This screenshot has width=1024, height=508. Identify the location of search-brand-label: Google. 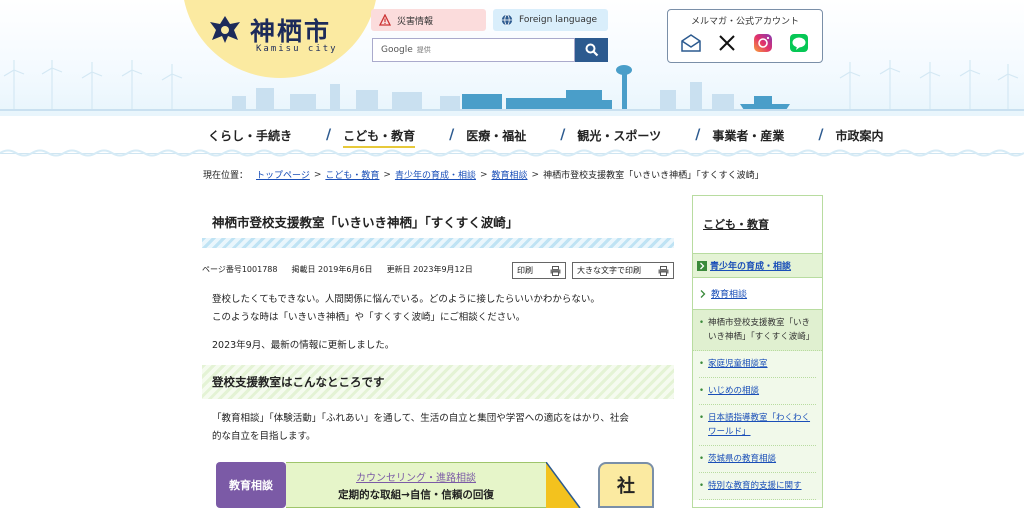
(397, 50).